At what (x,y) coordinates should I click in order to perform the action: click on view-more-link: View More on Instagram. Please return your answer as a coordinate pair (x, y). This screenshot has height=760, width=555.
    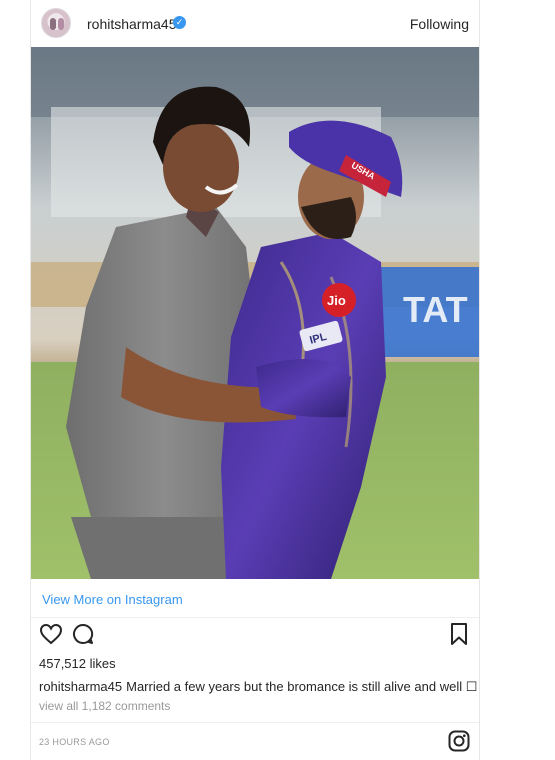
    Looking at the image, I should click on (112, 599).